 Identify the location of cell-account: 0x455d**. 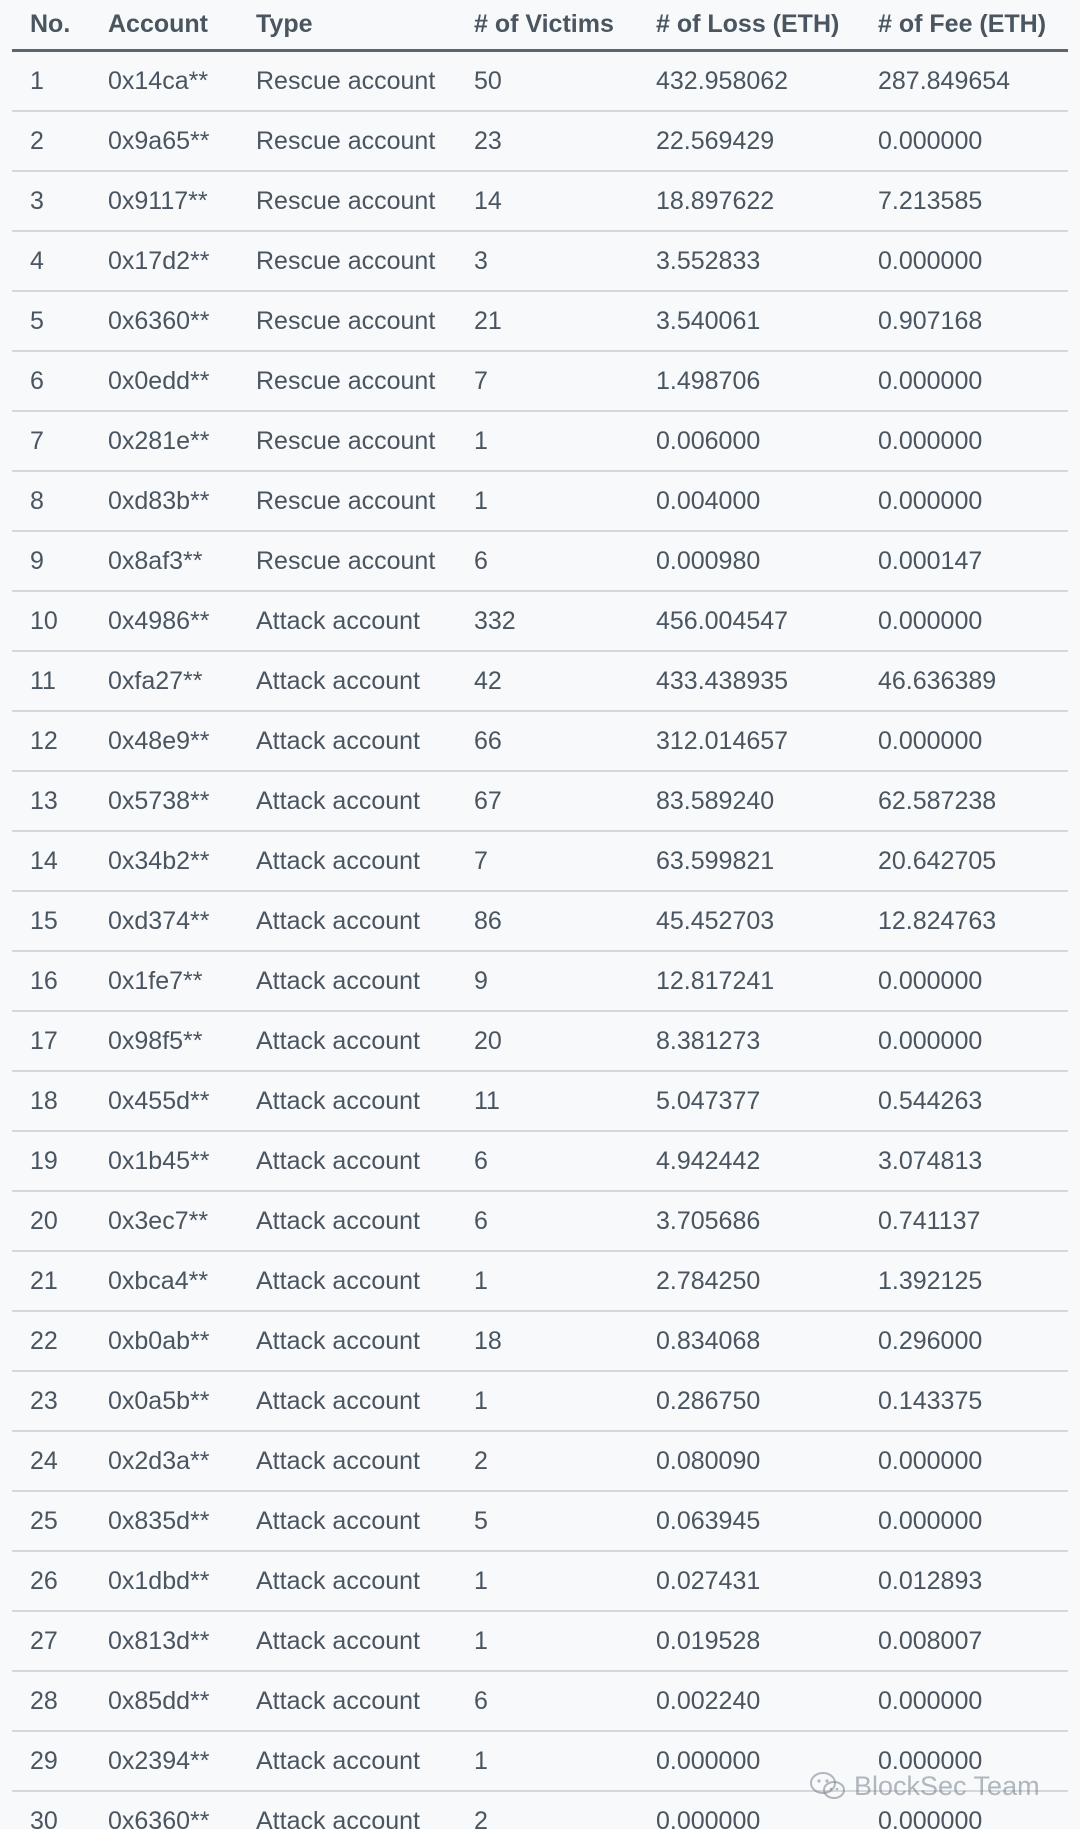
(164, 1101).